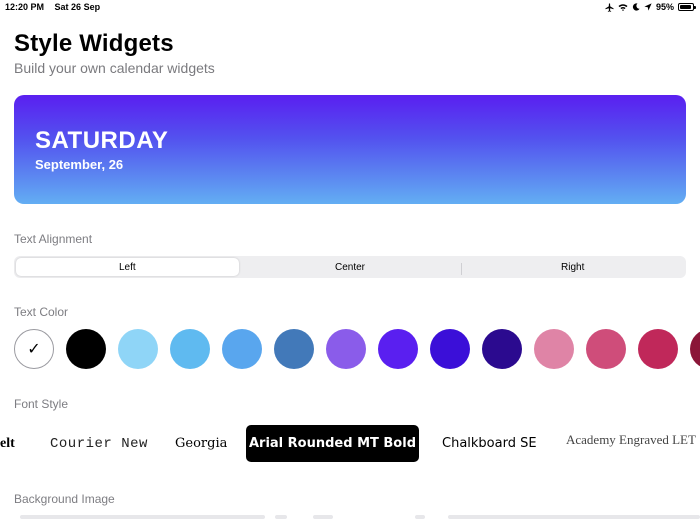  Describe the element at coordinates (664, 7) in the screenshot. I see `battery-percent: 95%` at that location.